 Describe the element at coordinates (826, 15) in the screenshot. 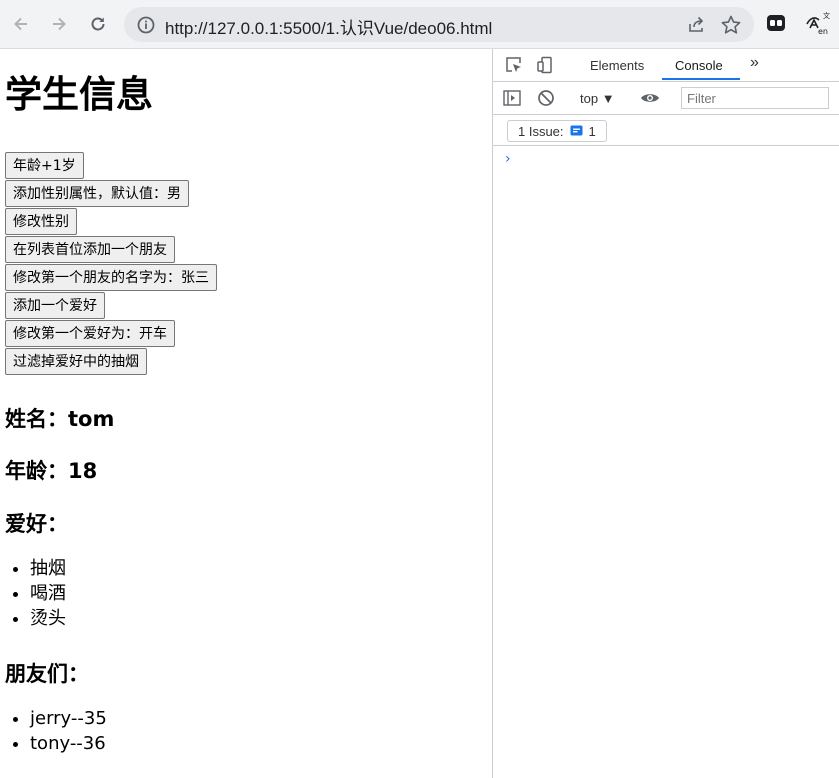

I see `svg-text: 文` at that location.